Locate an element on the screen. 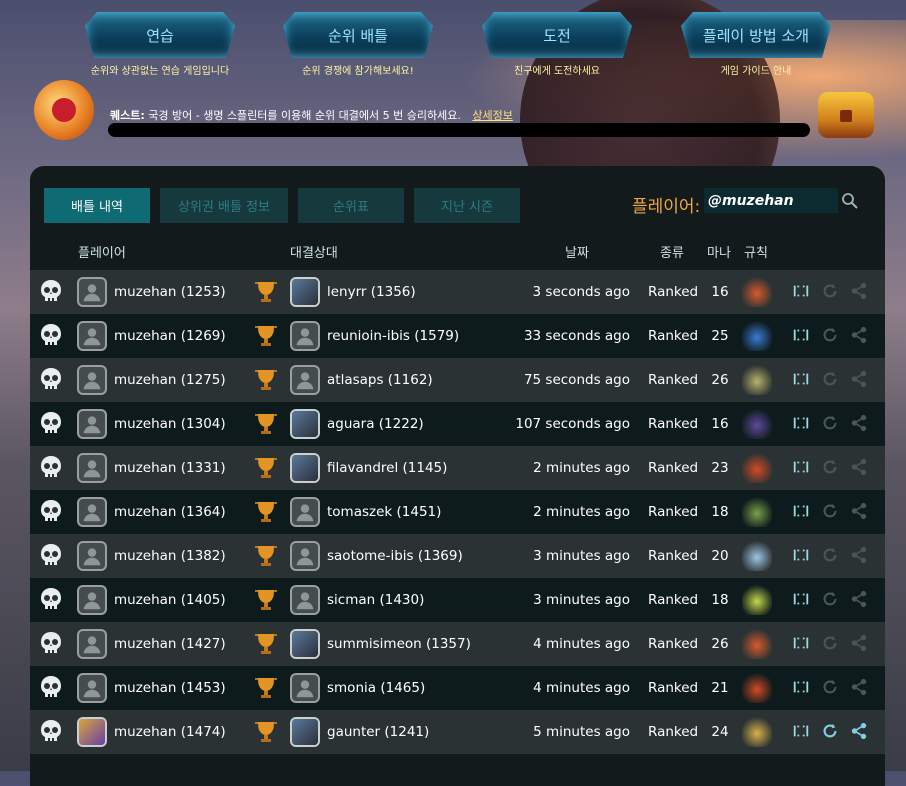  opponent-name: tomaszek (1451) is located at coordinates (384, 512).